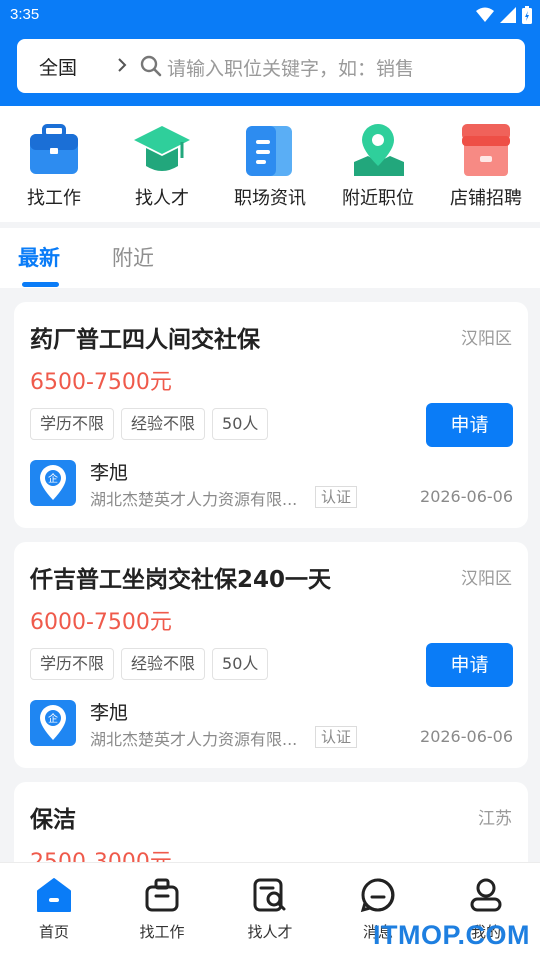 The image size is (540, 960). What do you see at coordinates (162, 198) in the screenshot?
I see `category-label: 找人才` at bounding box center [162, 198].